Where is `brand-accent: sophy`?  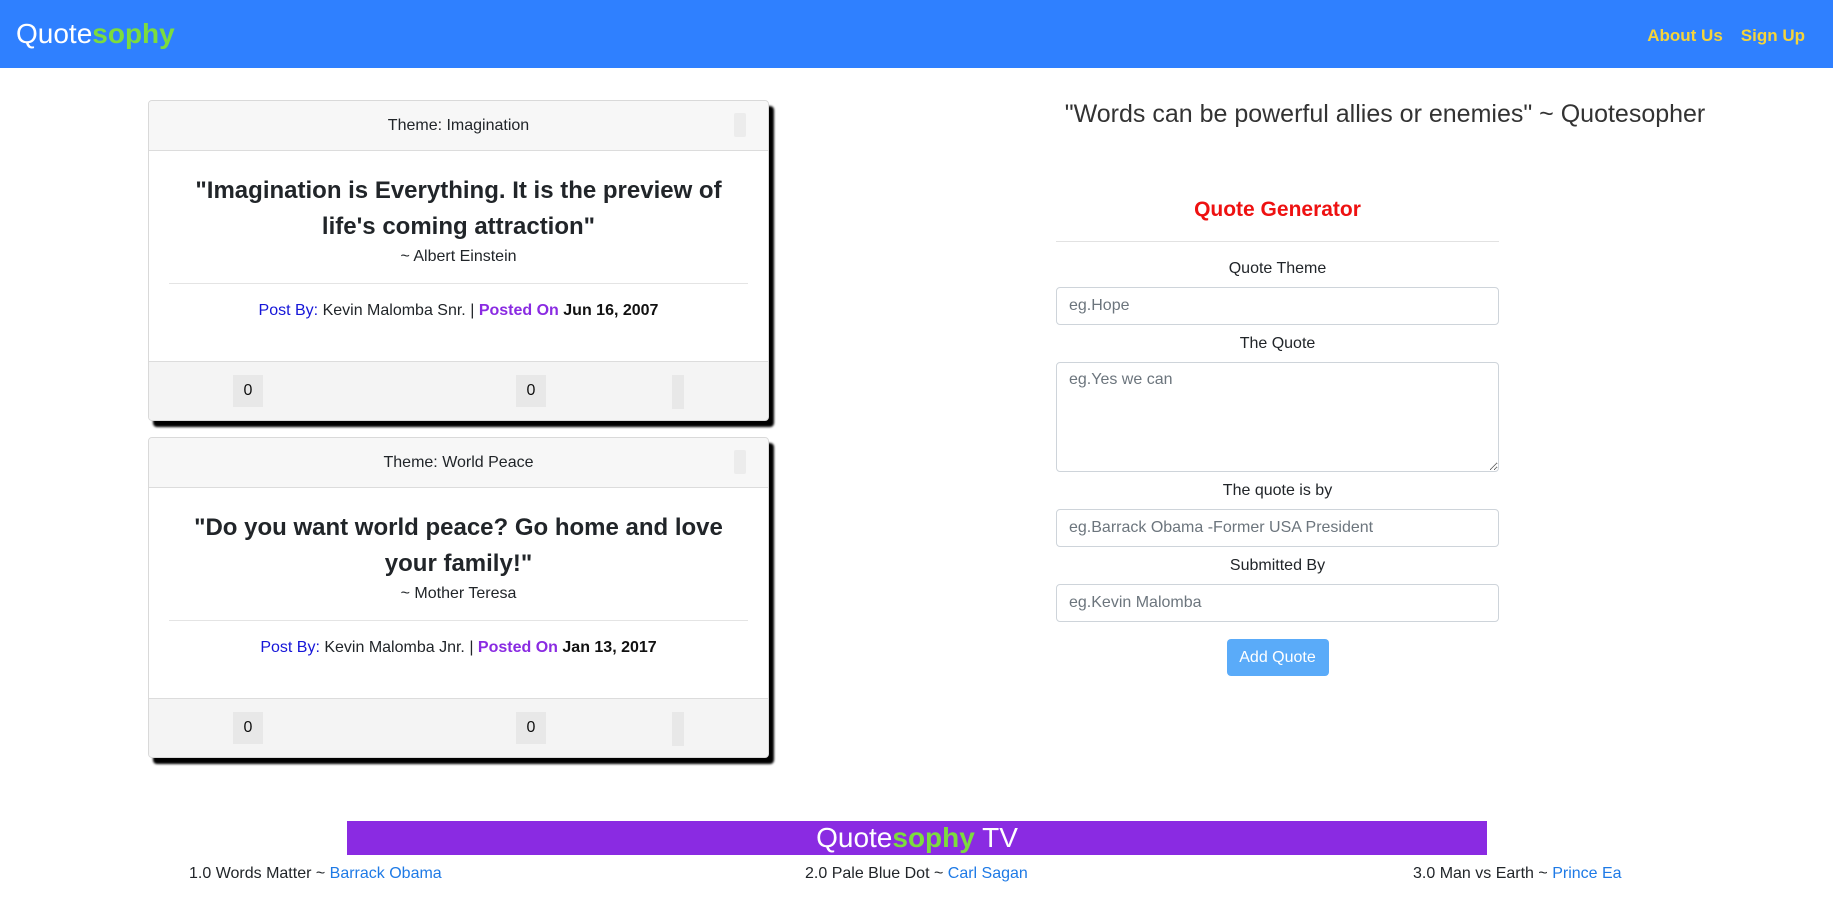 brand-accent: sophy is located at coordinates (133, 33).